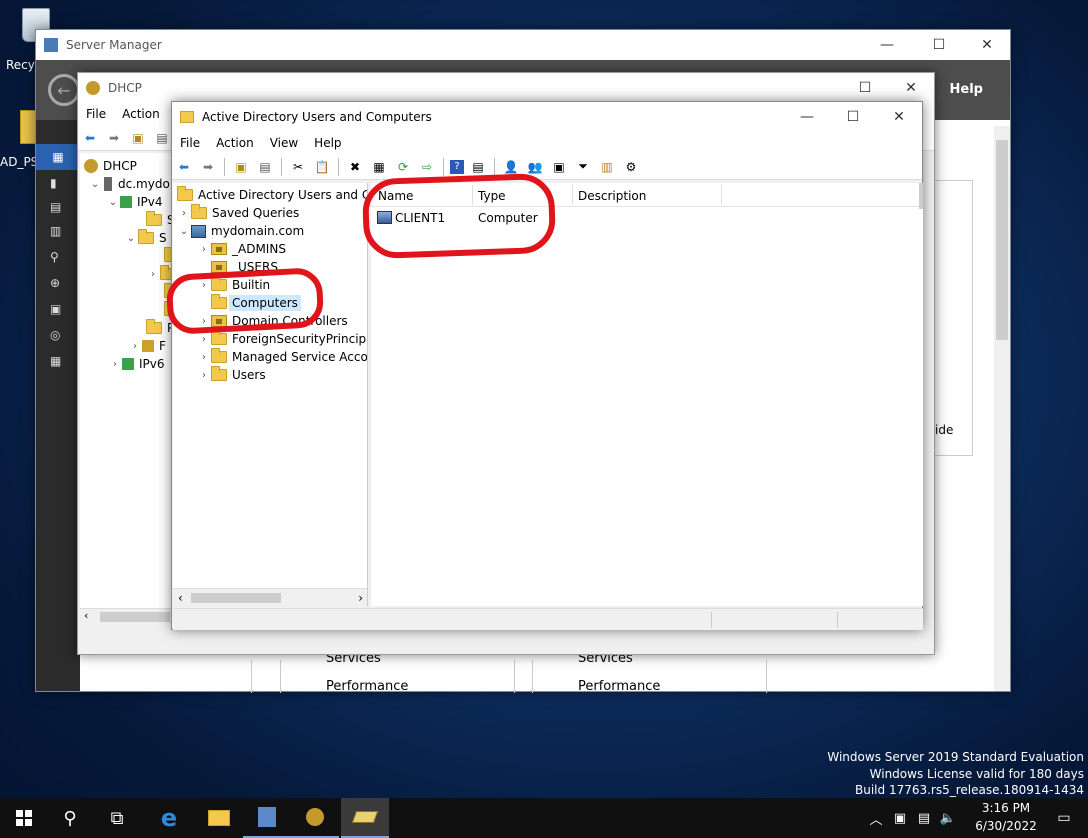  What do you see at coordinates (559, 167) in the screenshot?
I see `new-ou-icon: ▣` at bounding box center [559, 167].